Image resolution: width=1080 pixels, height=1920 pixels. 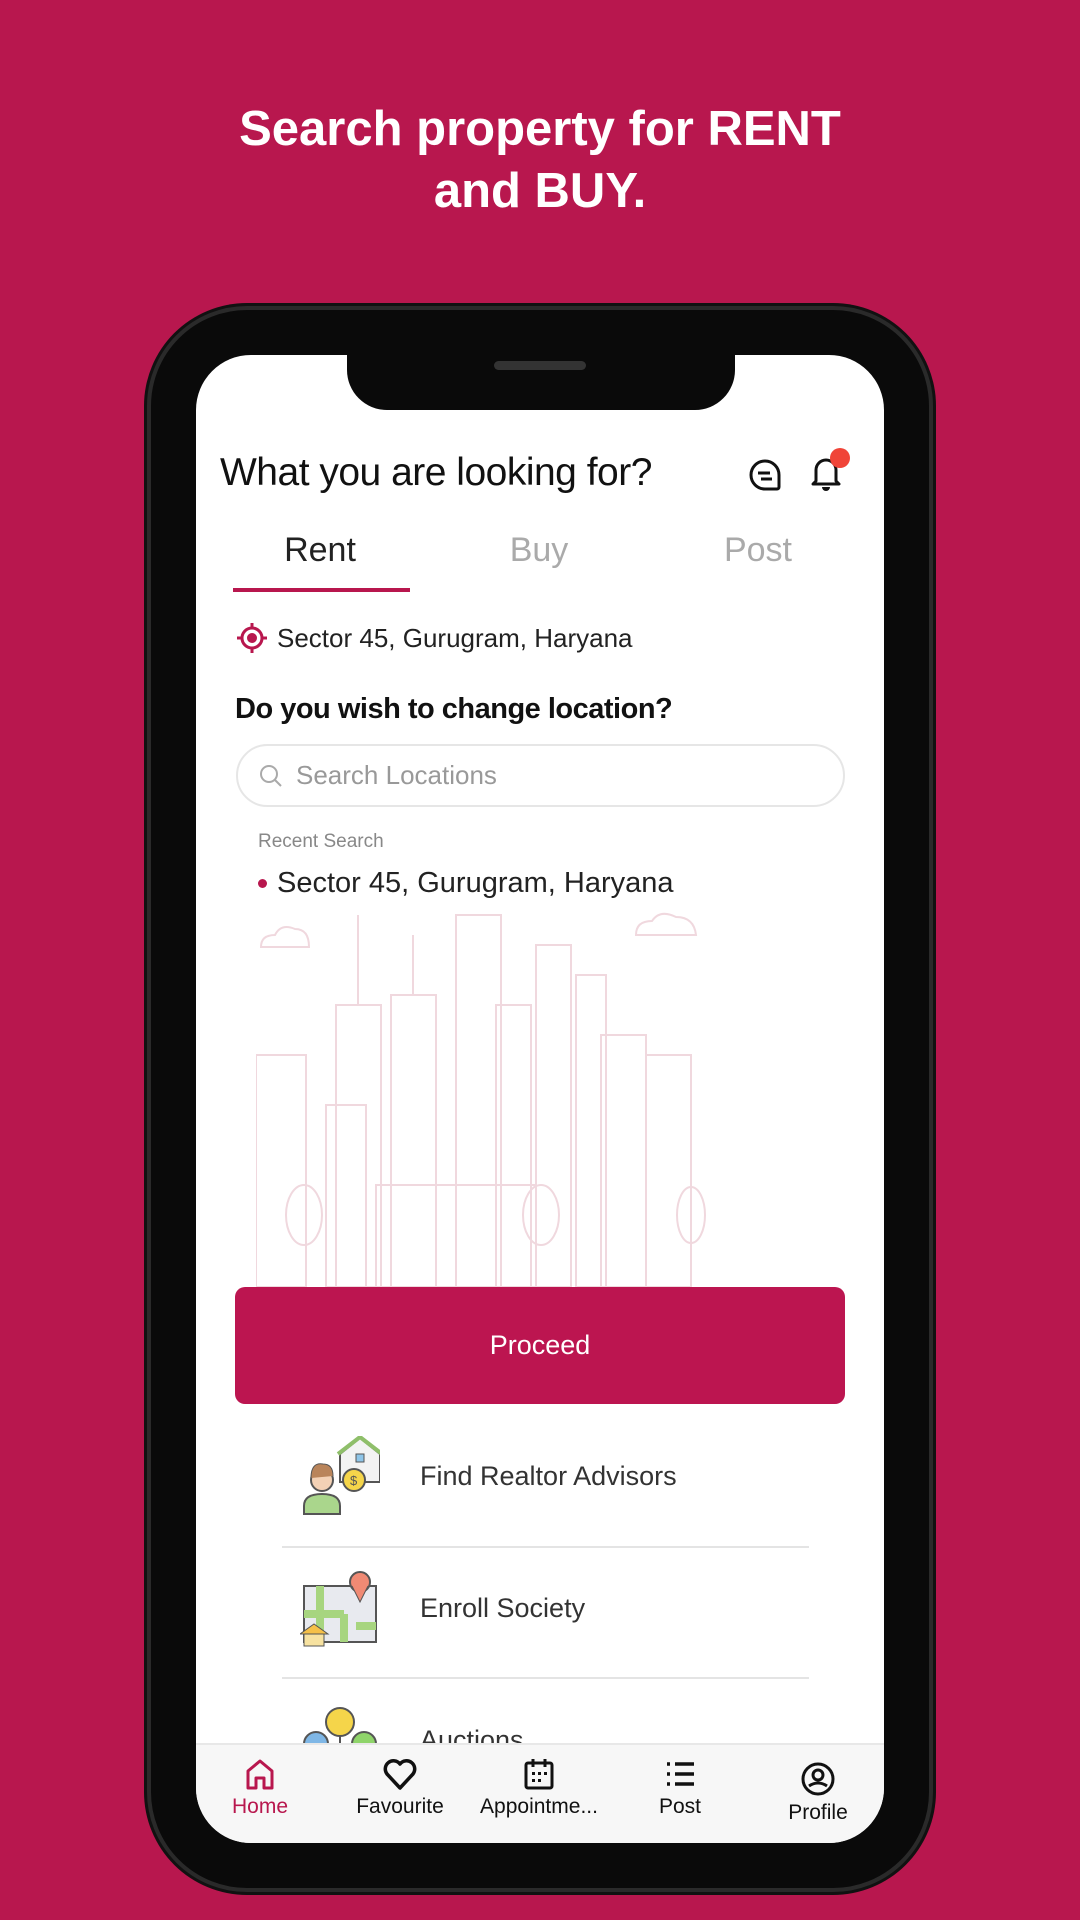 What do you see at coordinates (540, 1345) in the screenshot?
I see `proceed-button: Proceed` at bounding box center [540, 1345].